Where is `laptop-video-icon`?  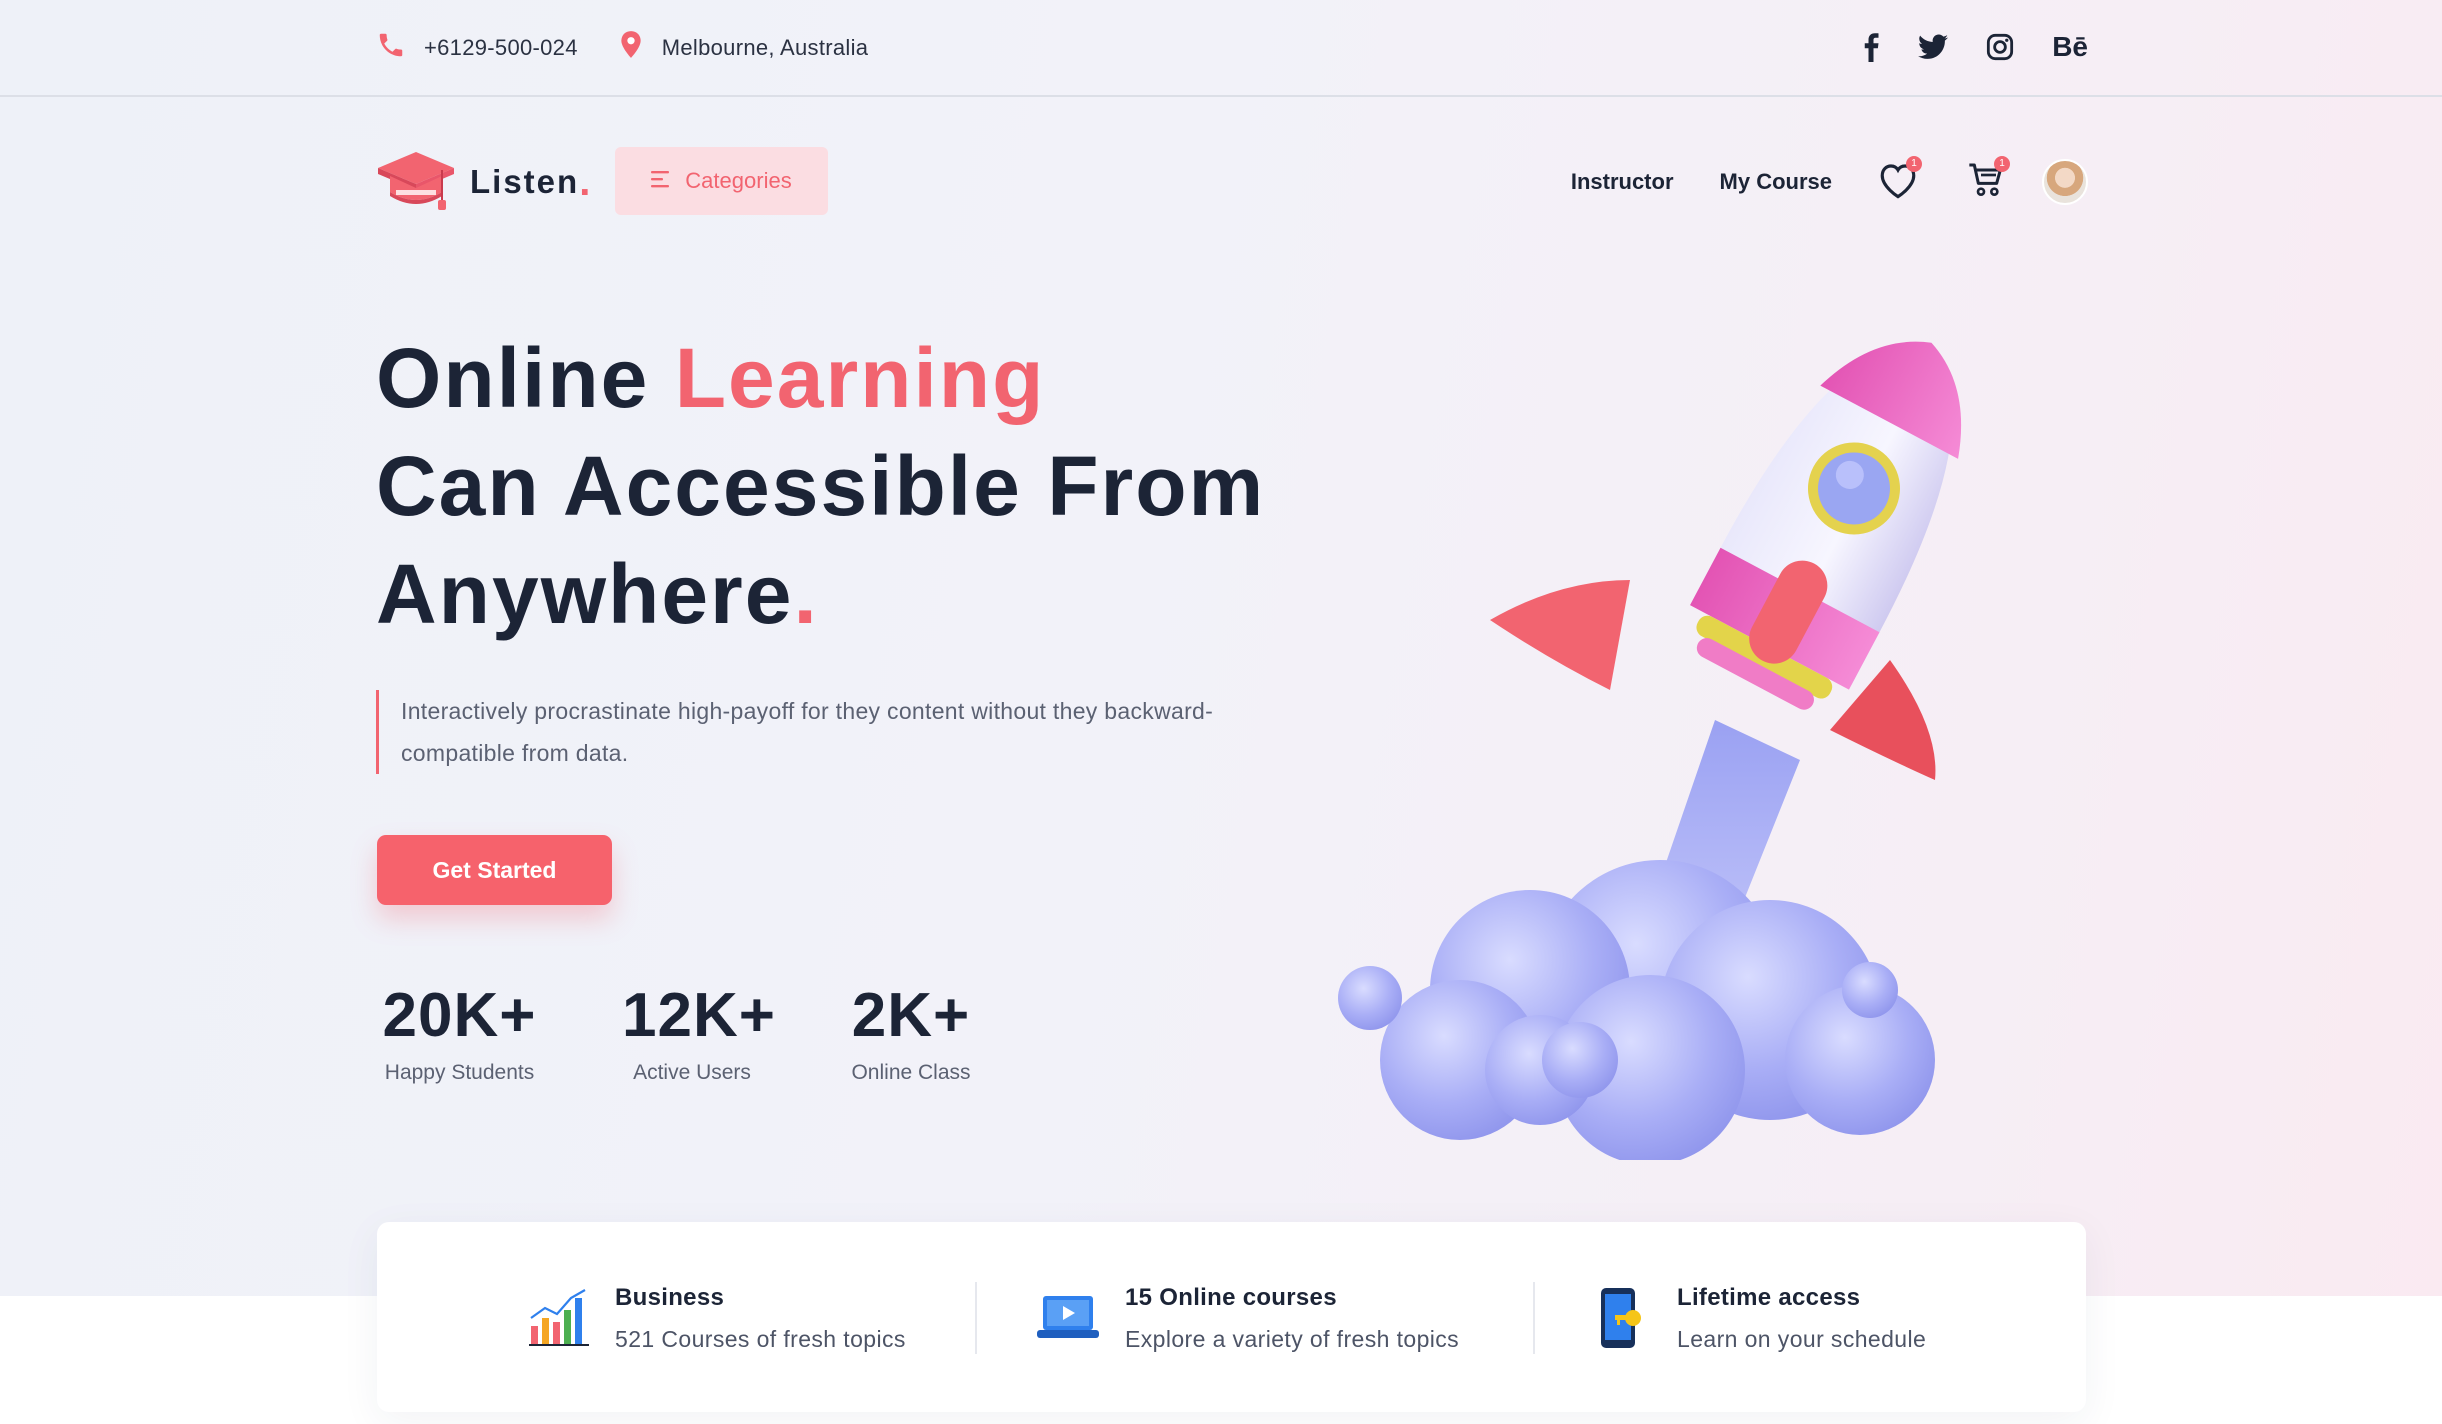
laptop-video-icon is located at coordinates (1068, 1318).